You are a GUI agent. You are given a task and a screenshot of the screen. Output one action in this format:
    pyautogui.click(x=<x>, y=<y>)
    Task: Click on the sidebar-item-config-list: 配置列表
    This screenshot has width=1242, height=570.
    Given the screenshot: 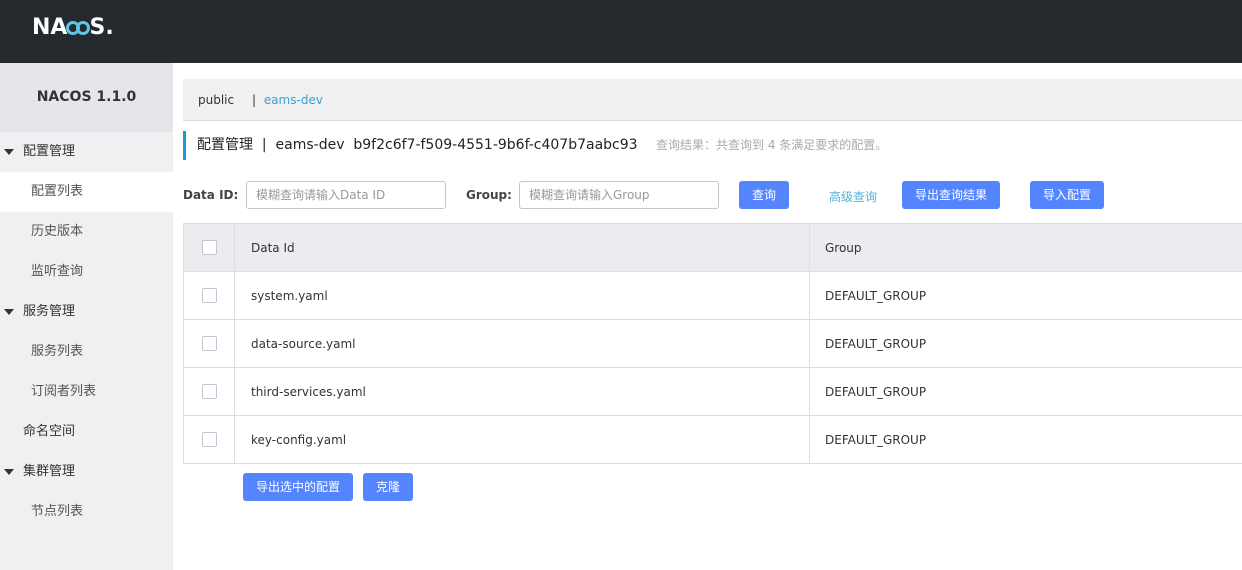 What is the action you would take?
    pyautogui.click(x=86, y=192)
    